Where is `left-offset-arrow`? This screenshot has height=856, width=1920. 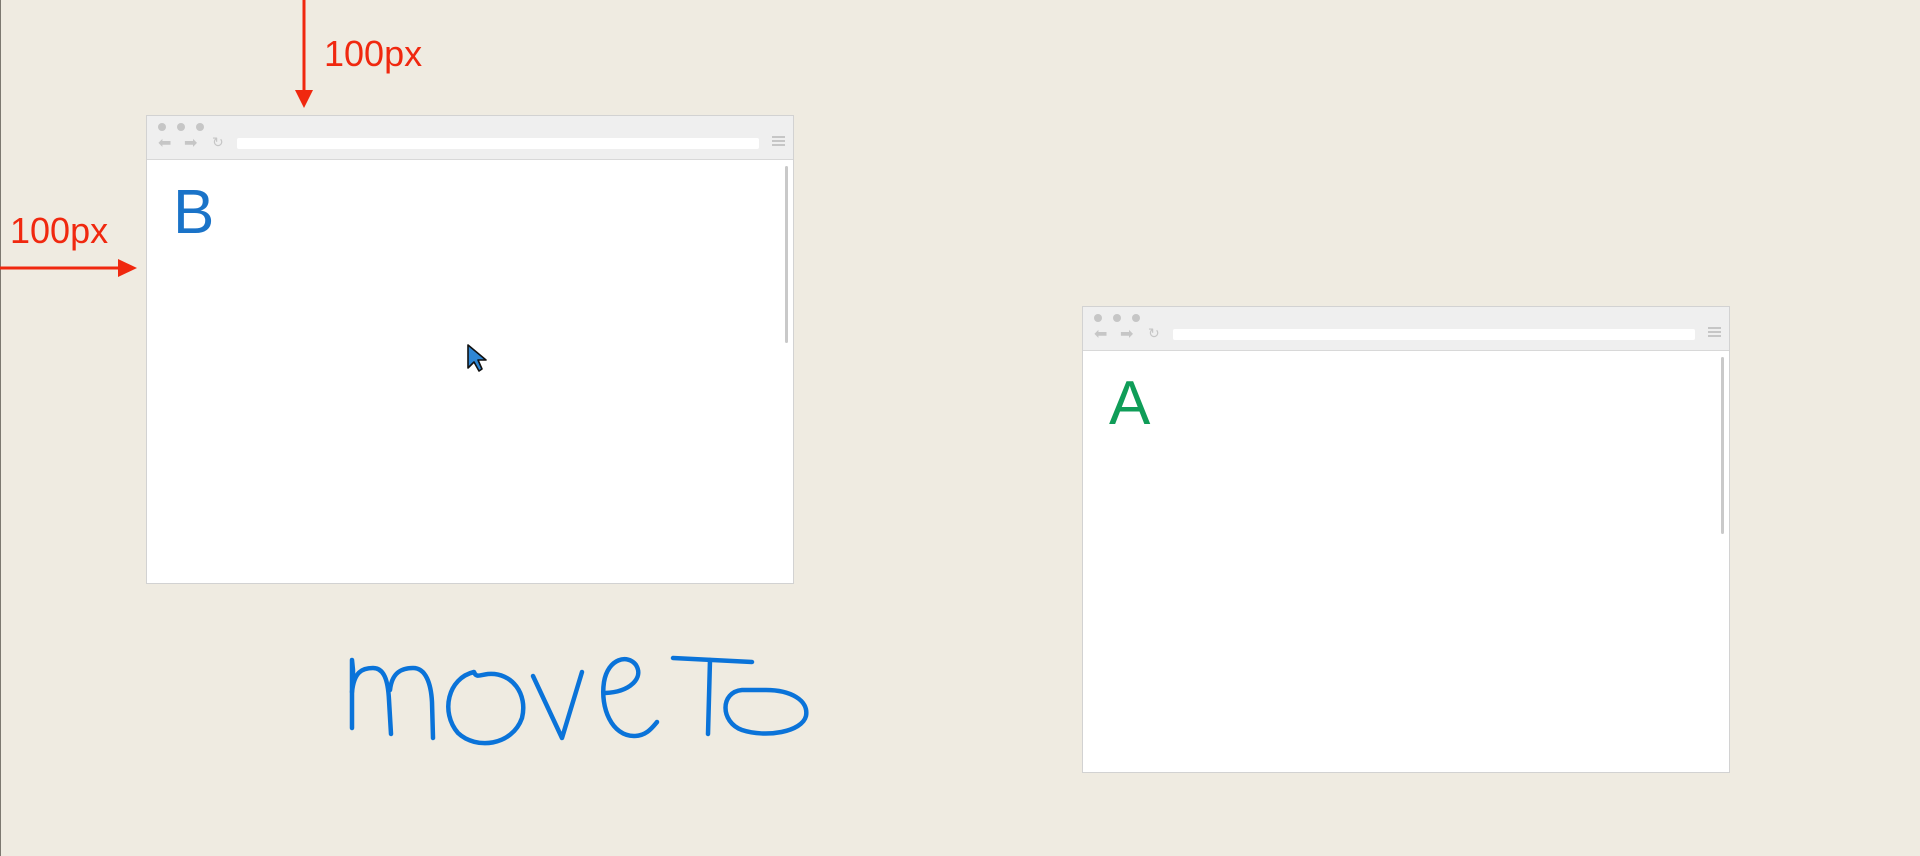
left-offset-arrow is located at coordinates (68, 268).